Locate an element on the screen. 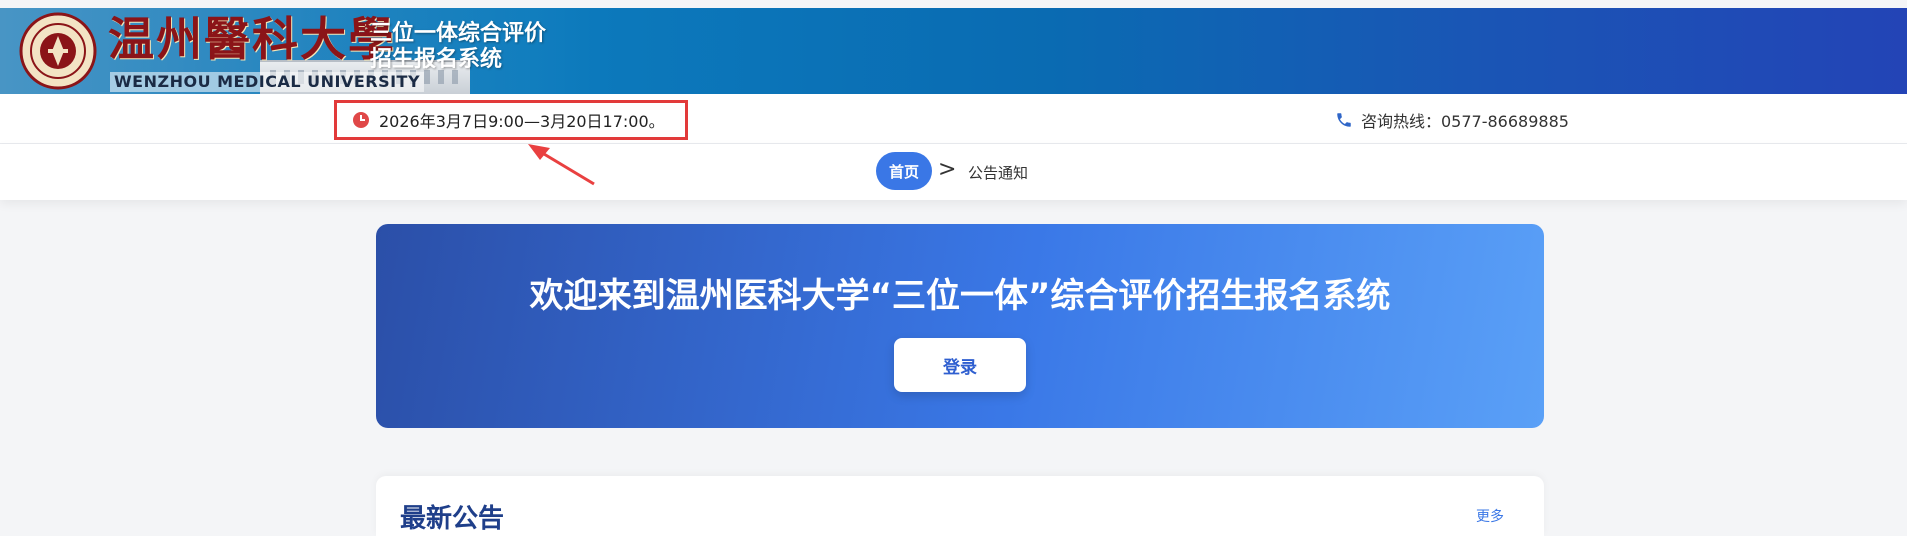 The image size is (1907, 536). hero-title: 欢迎来到温州医科大学“三位一体”综合评价招生报名系统 is located at coordinates (960, 296).